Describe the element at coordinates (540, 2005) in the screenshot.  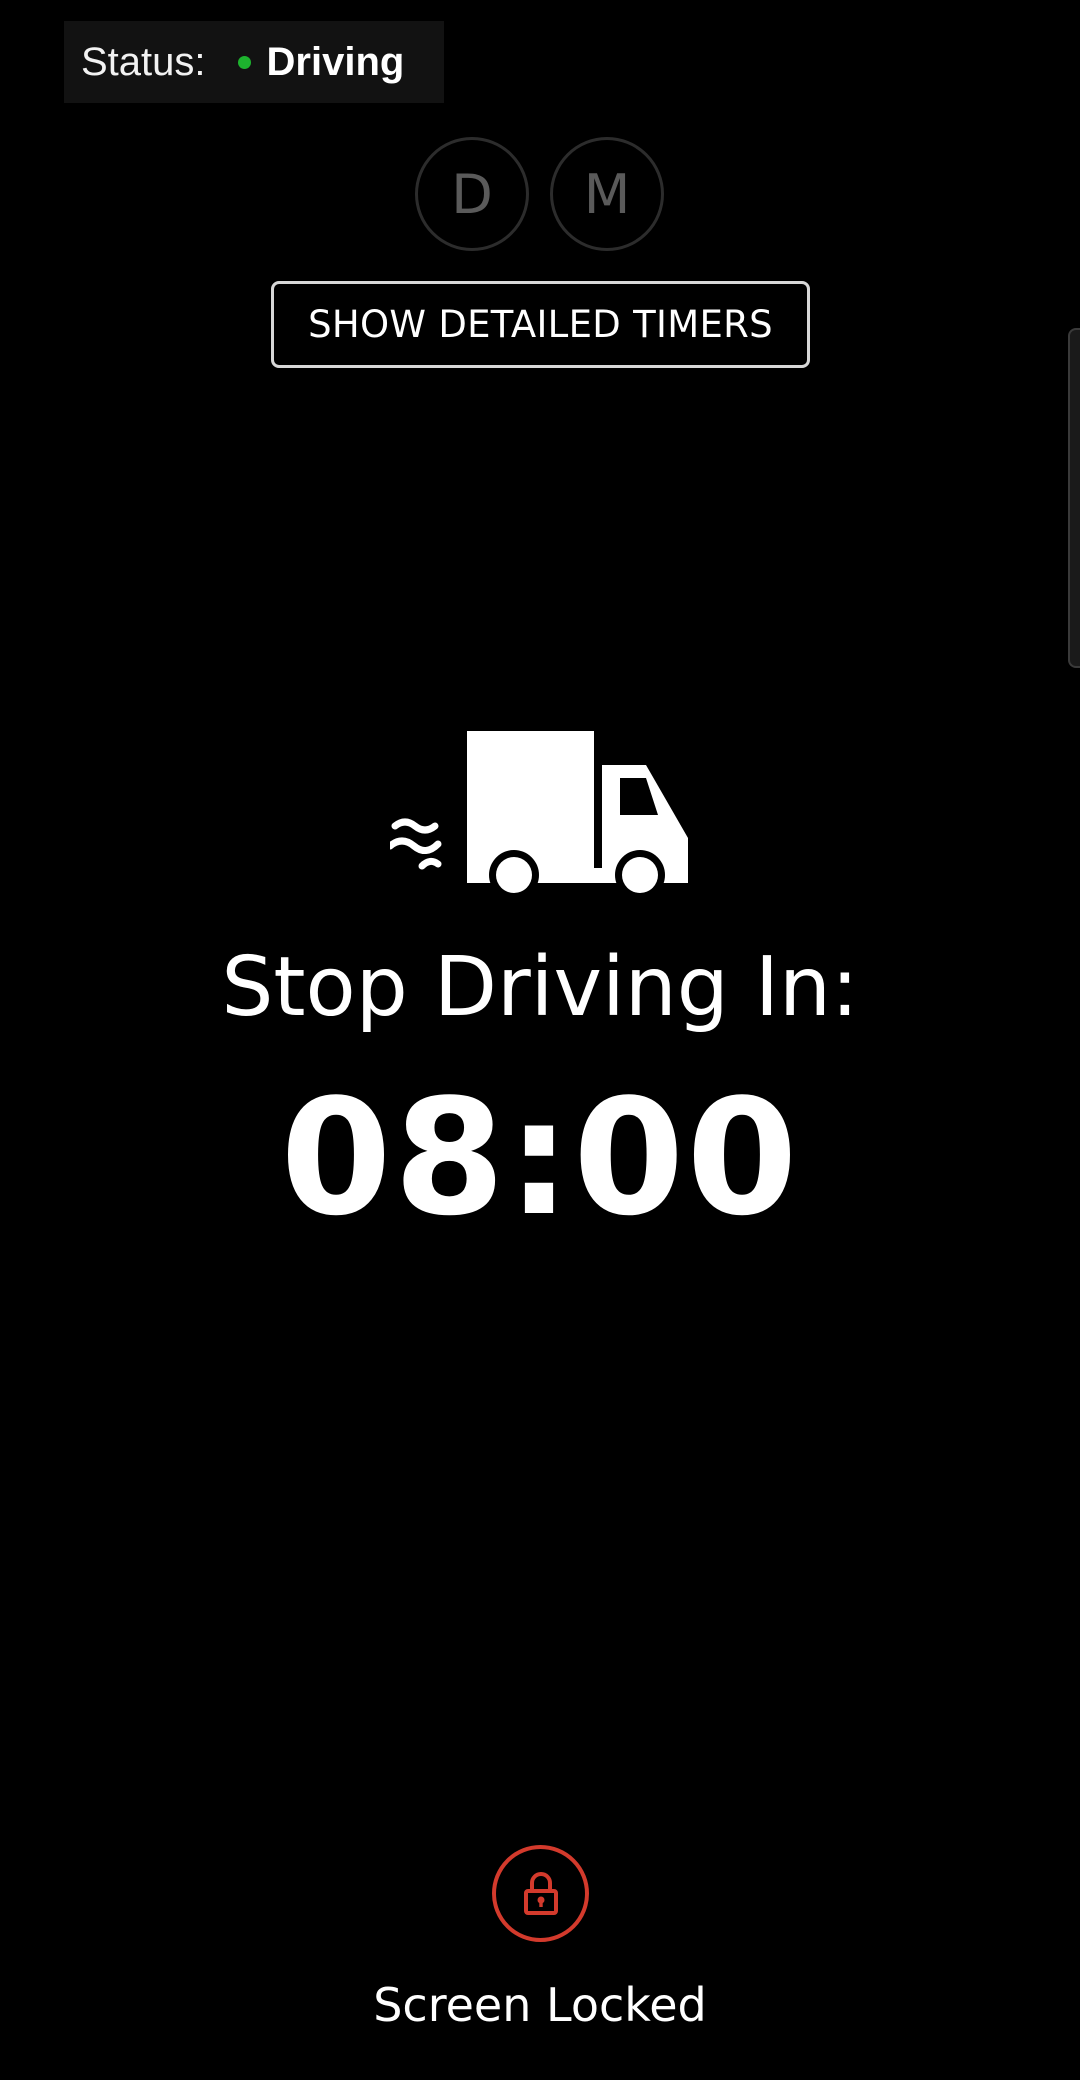
I see `screen-locked-label: Screen Locked` at that location.